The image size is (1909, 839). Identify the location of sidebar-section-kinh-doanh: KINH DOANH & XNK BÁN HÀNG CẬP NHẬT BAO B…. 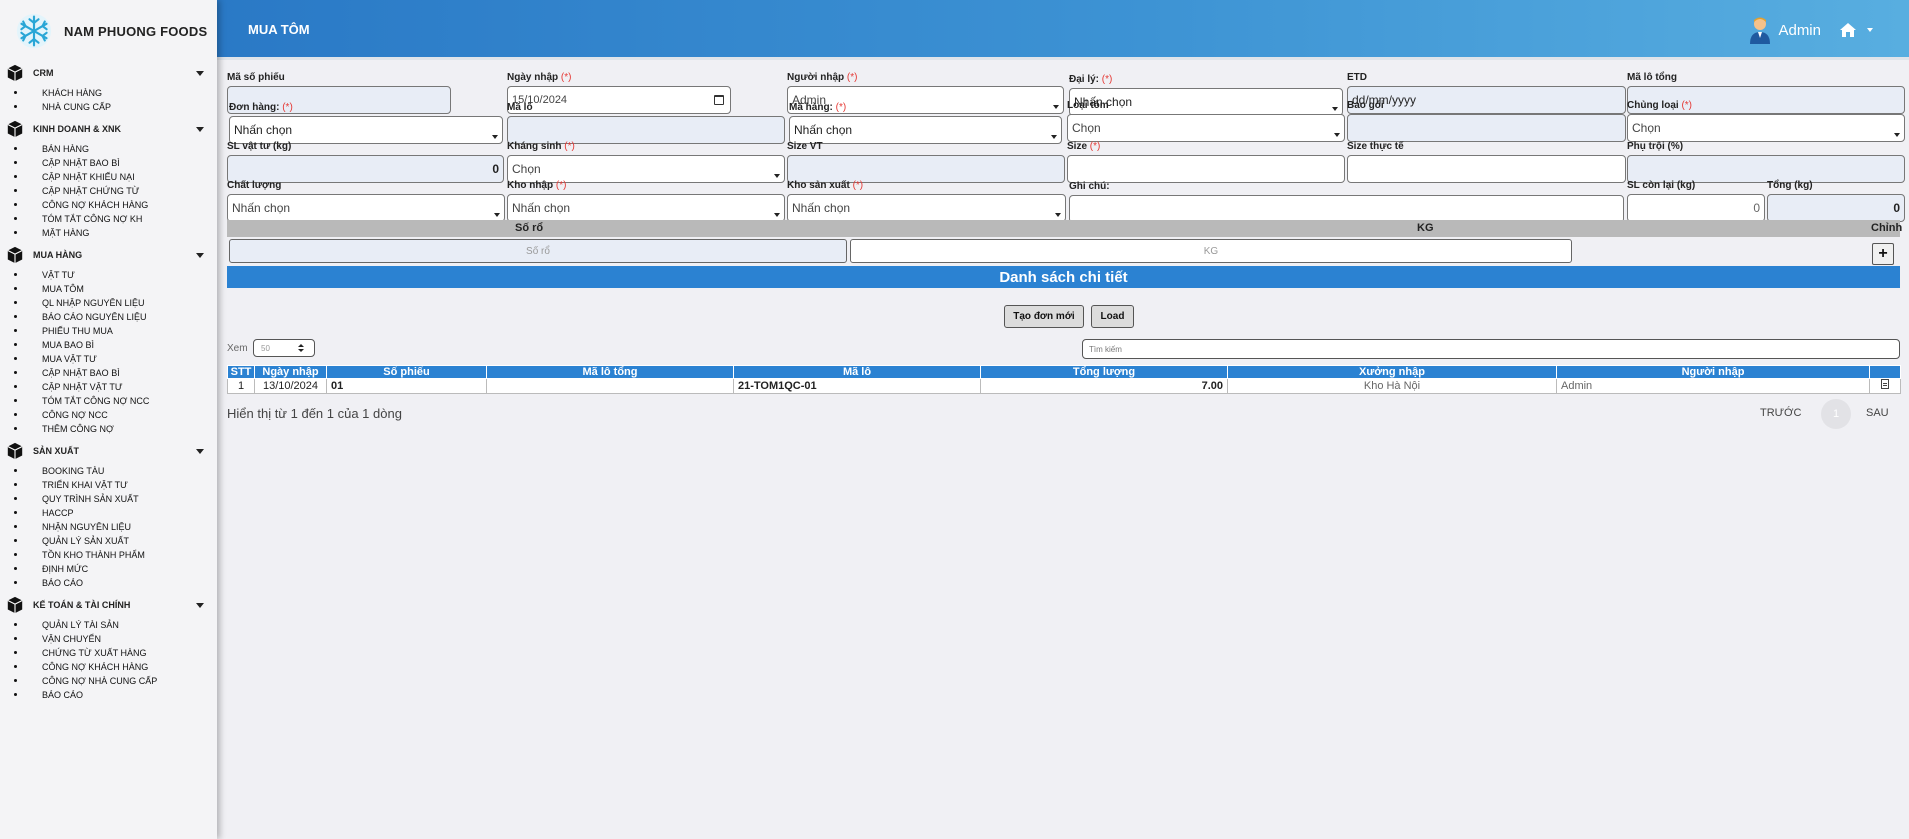
(108, 181).